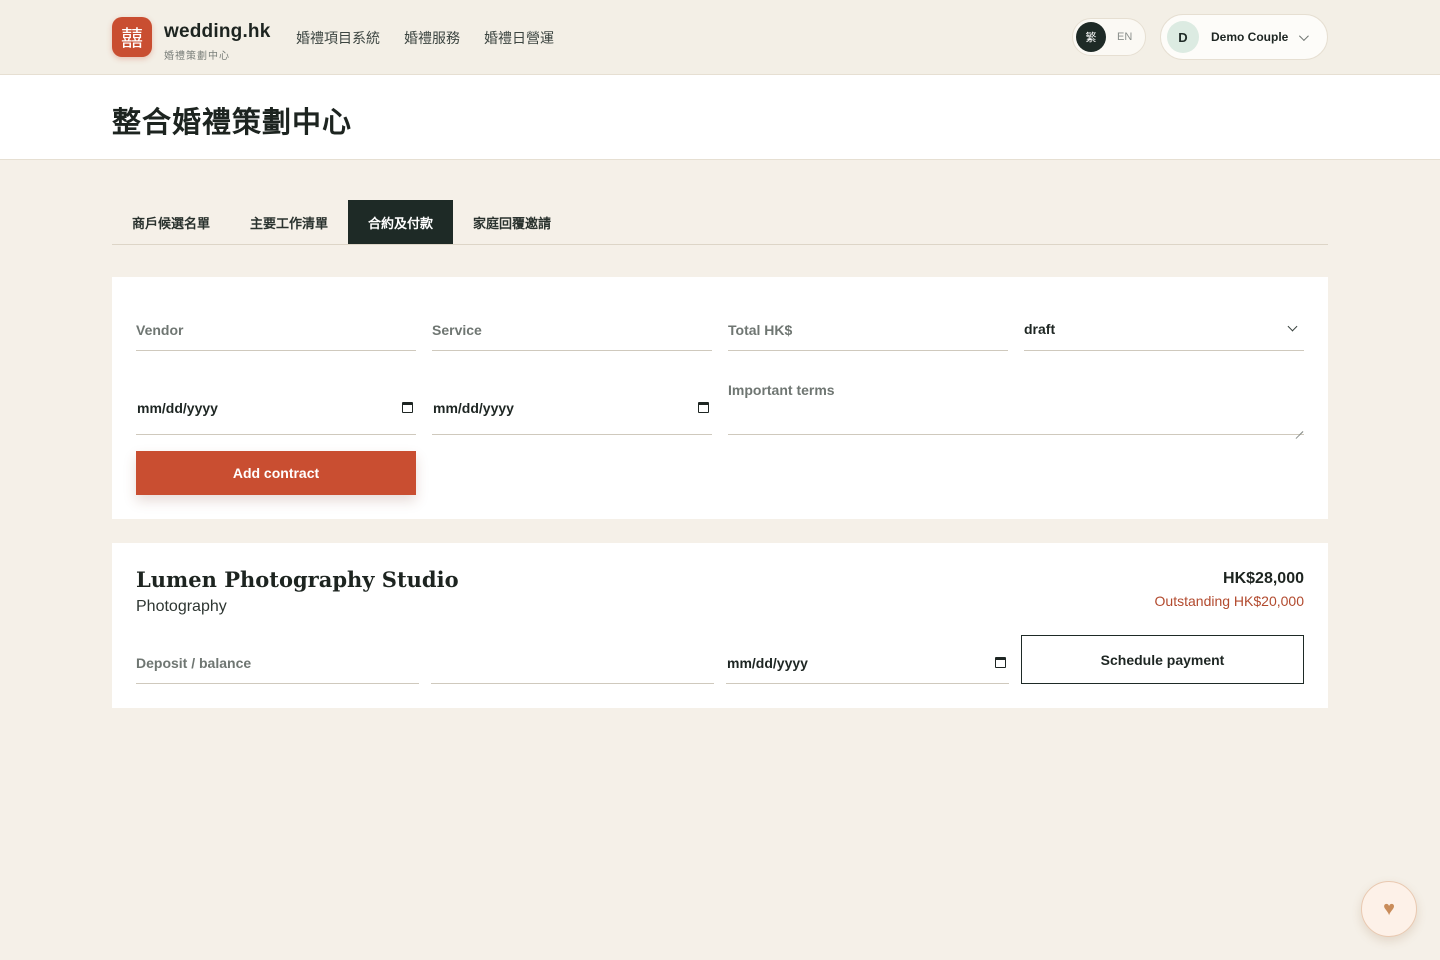  Describe the element at coordinates (338, 38) in the screenshot. I see `nav-projects-system: 婚禮項目系統` at that location.